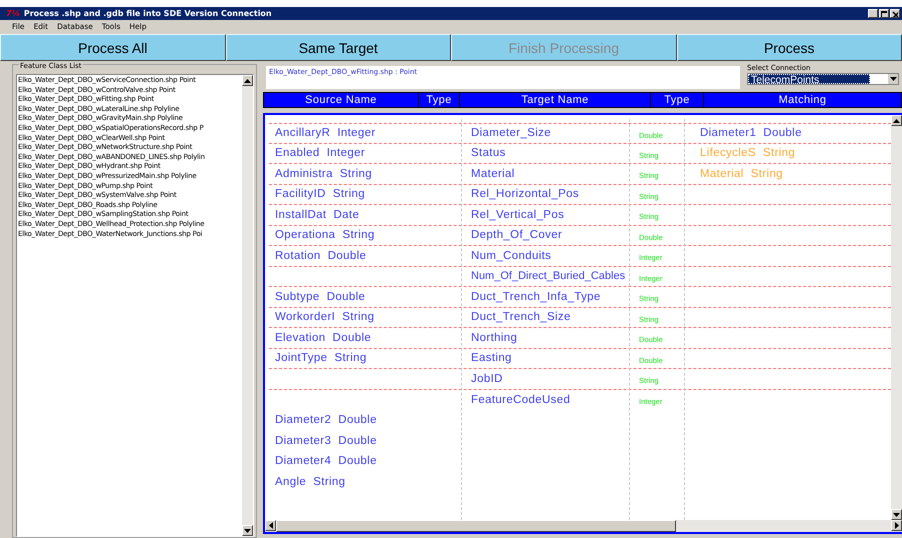  I want to click on target-field: FeatureCodeUsed, so click(520, 400).